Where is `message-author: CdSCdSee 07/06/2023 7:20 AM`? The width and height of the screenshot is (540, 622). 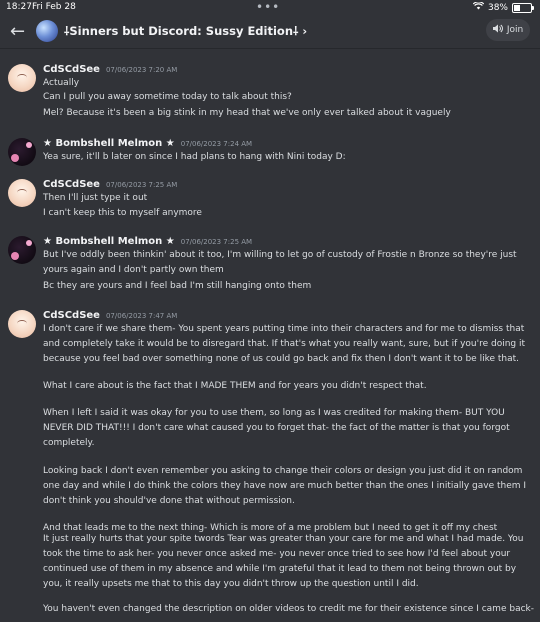 message-author: CdSCdSee 07/06/2023 7:20 AM is located at coordinates (110, 69).